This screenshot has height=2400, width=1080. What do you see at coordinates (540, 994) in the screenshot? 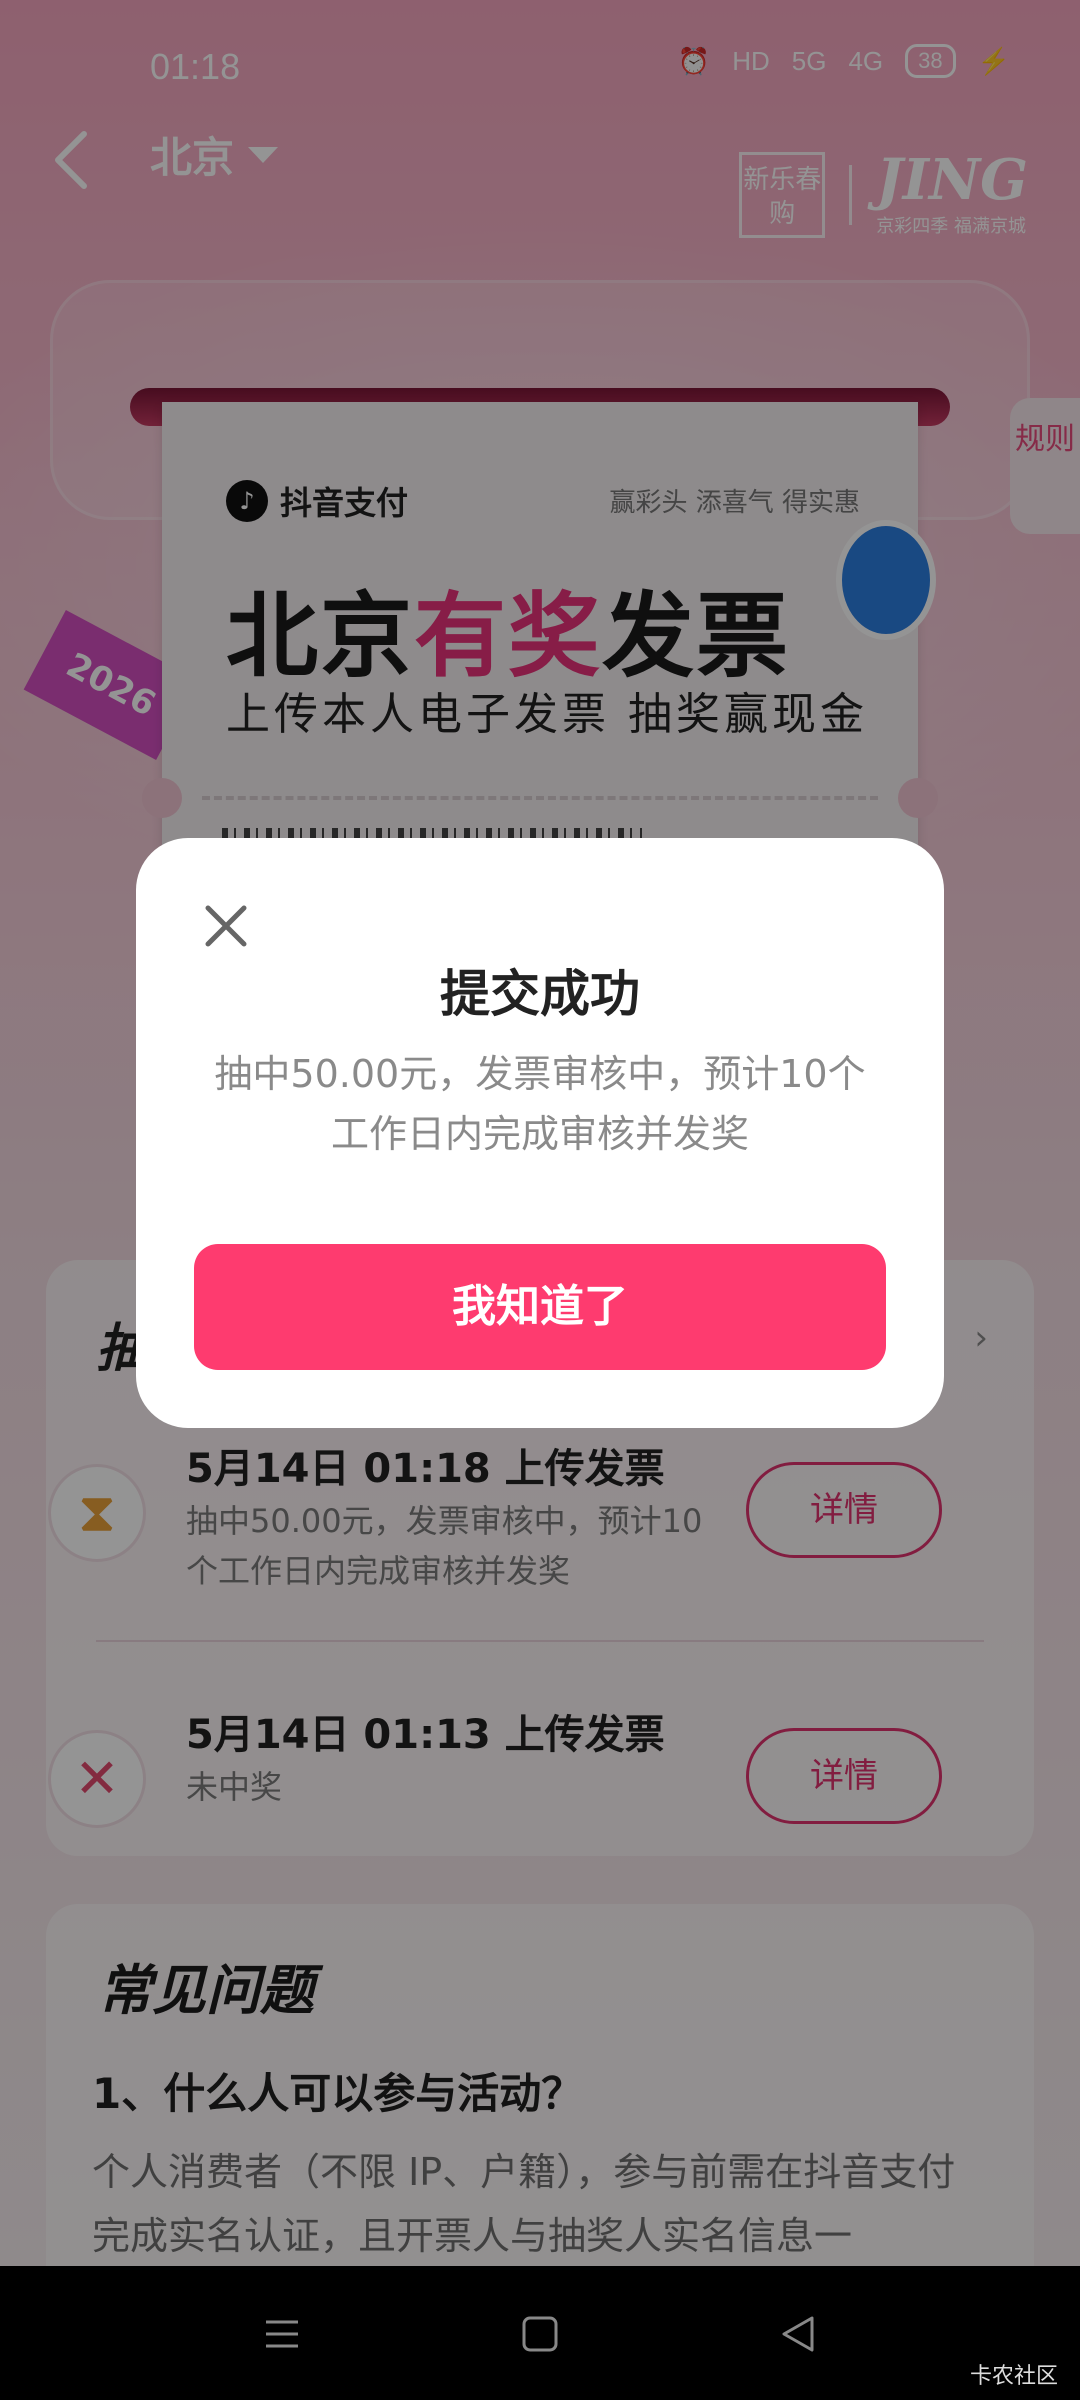
I see `dialog-title: 提交成功` at bounding box center [540, 994].